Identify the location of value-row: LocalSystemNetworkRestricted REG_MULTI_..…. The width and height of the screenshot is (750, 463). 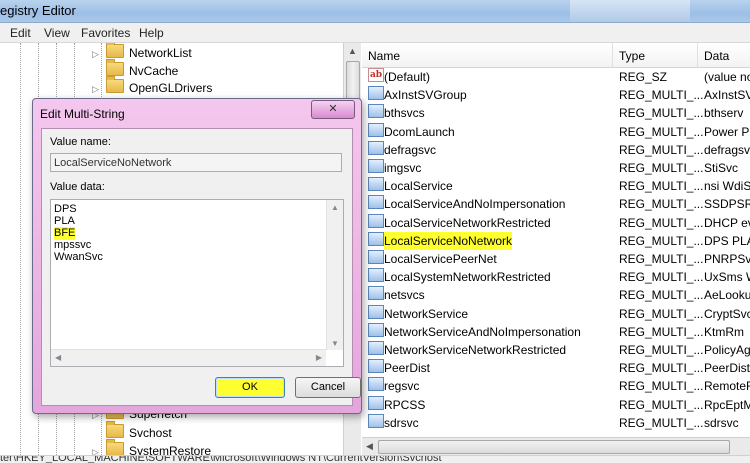
(556, 277).